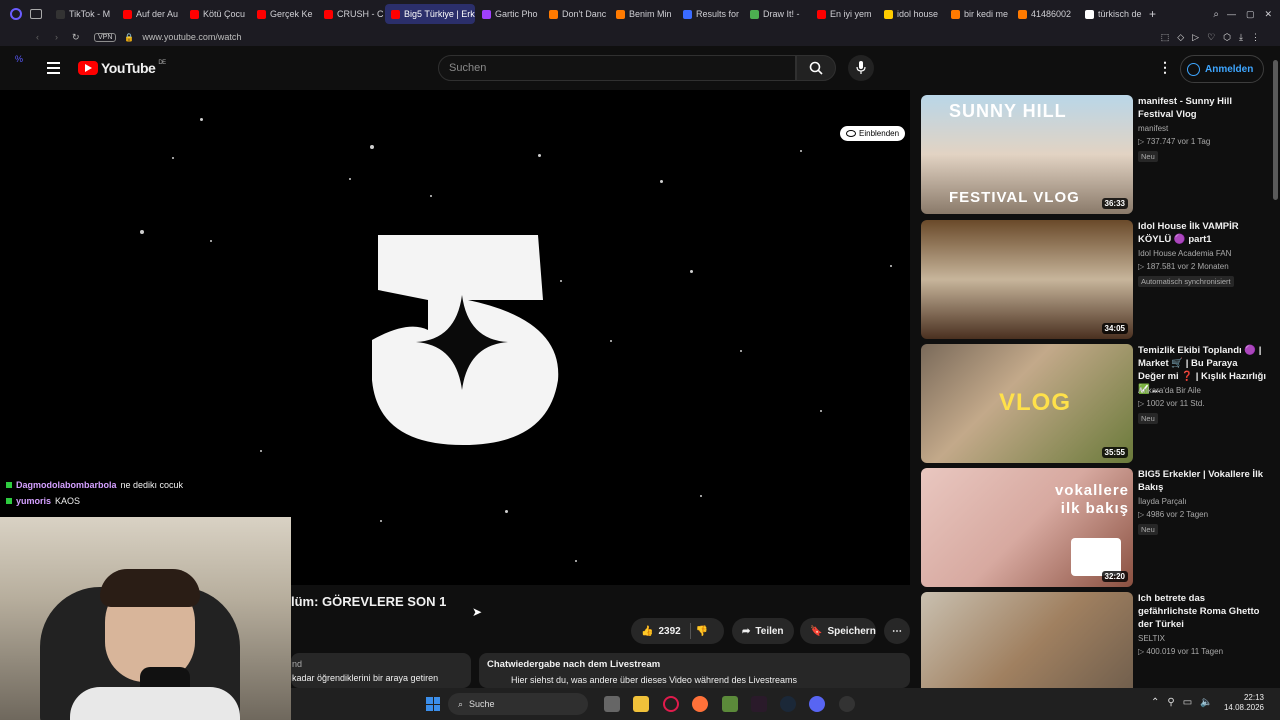 The width and height of the screenshot is (1280, 720). I want to click on browser-tab: 41486002, so click(1045, 14).